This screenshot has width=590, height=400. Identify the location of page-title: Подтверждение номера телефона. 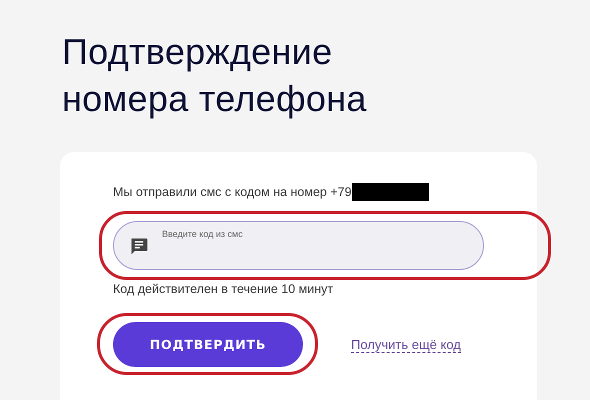
(215, 75).